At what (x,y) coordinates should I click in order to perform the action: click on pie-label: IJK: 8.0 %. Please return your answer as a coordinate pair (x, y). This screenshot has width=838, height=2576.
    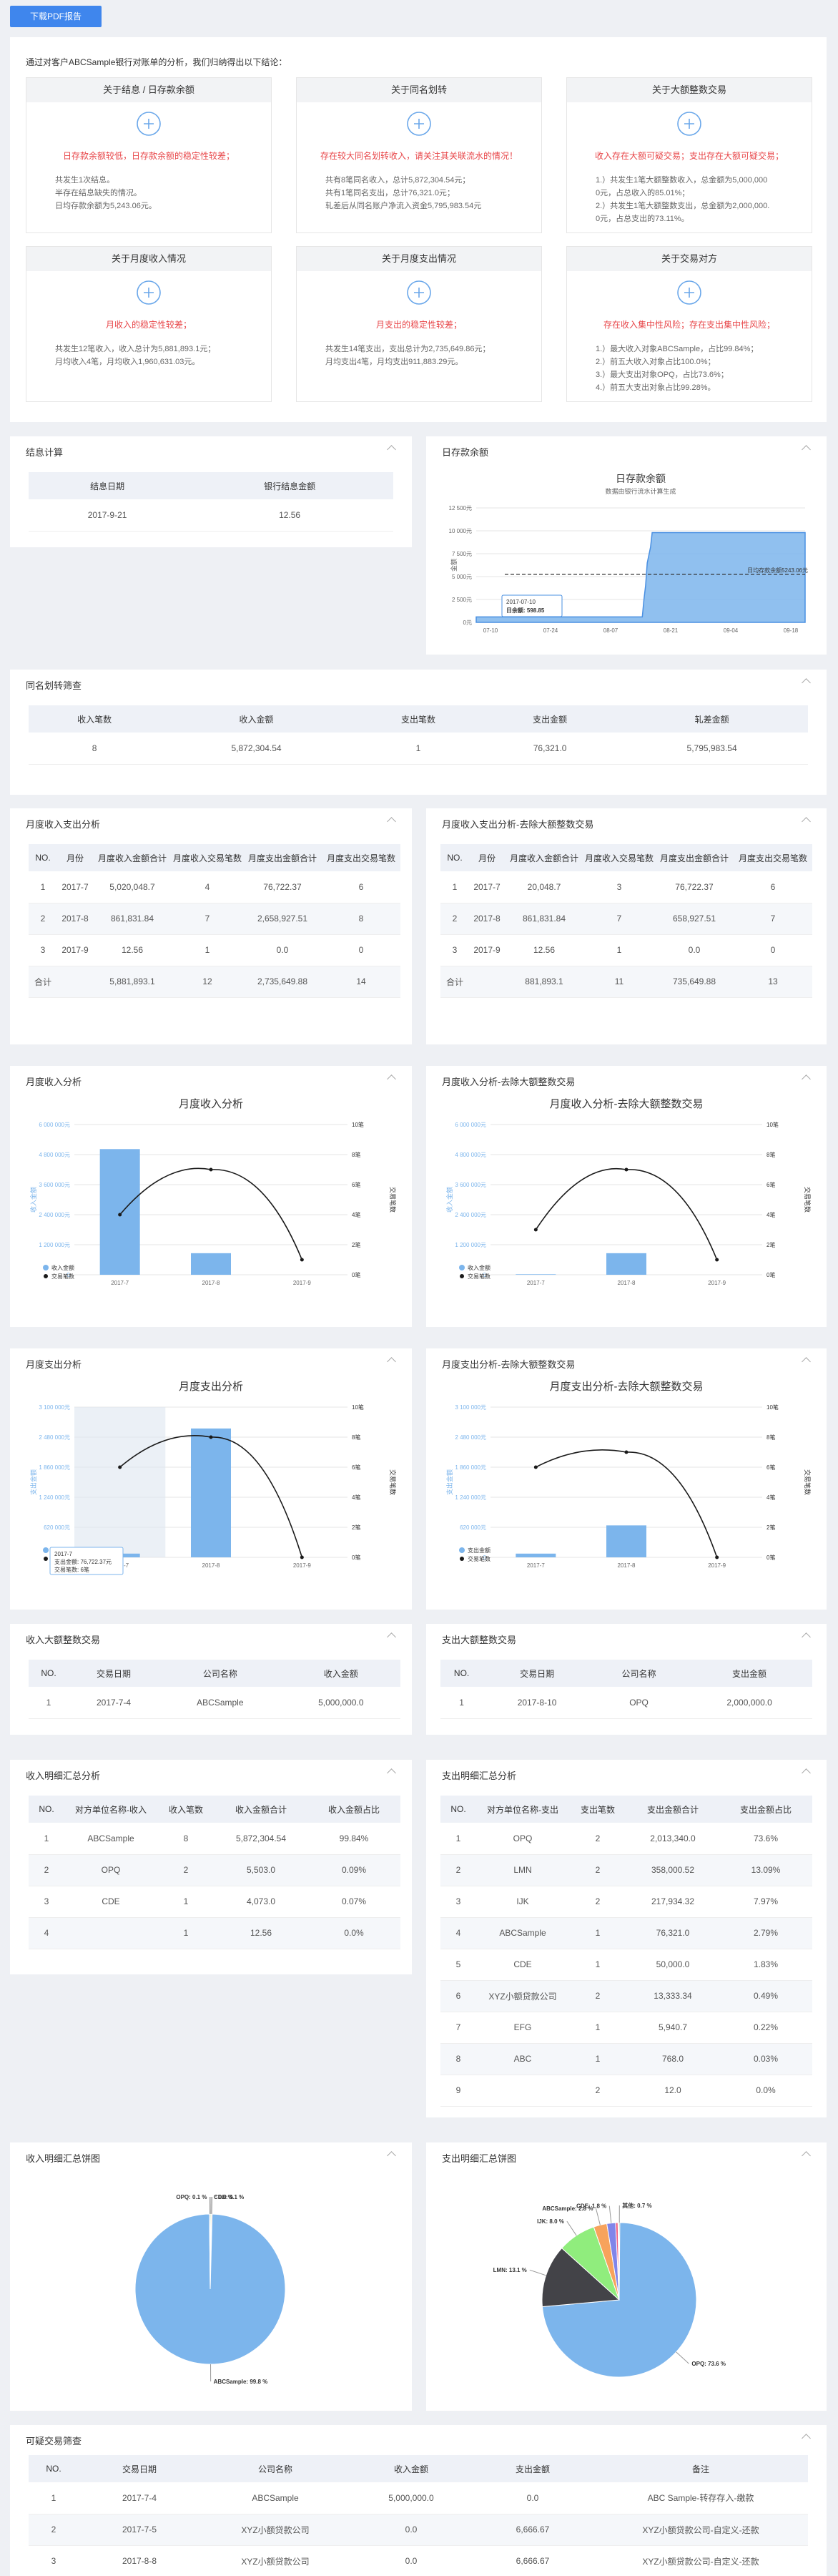
    Looking at the image, I should click on (550, 2221).